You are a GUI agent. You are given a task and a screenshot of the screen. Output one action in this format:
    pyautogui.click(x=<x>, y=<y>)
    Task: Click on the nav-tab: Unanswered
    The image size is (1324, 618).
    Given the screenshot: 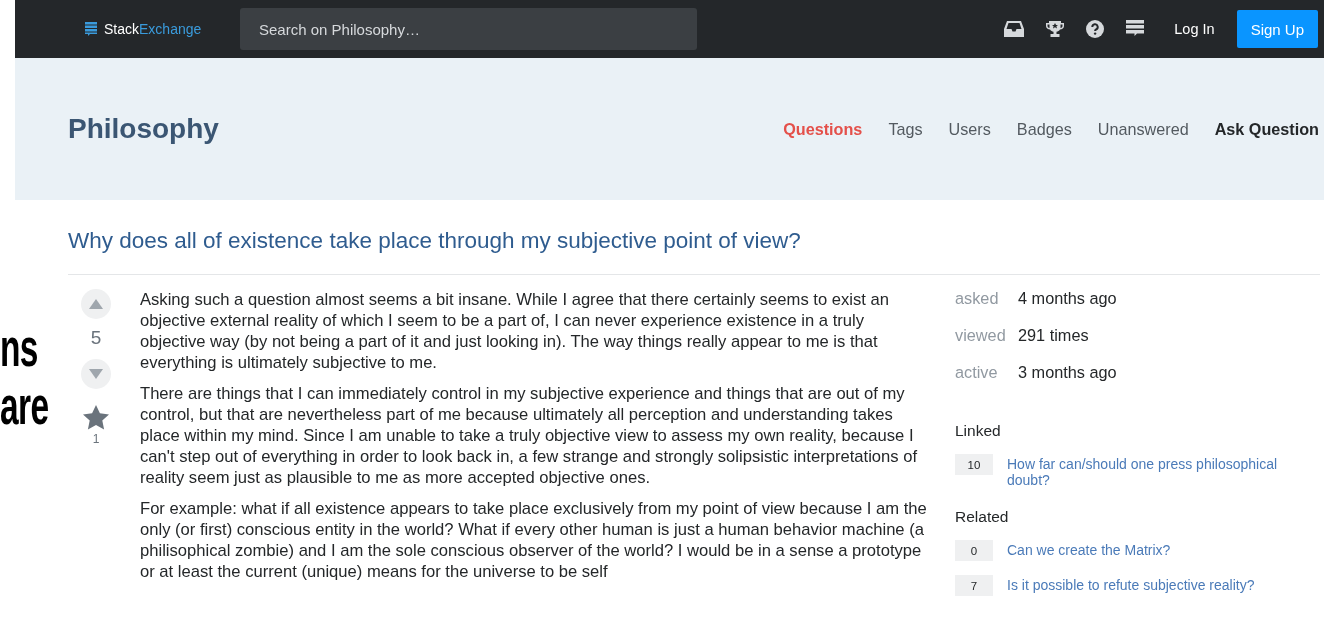 What is the action you would take?
    pyautogui.click(x=1143, y=129)
    